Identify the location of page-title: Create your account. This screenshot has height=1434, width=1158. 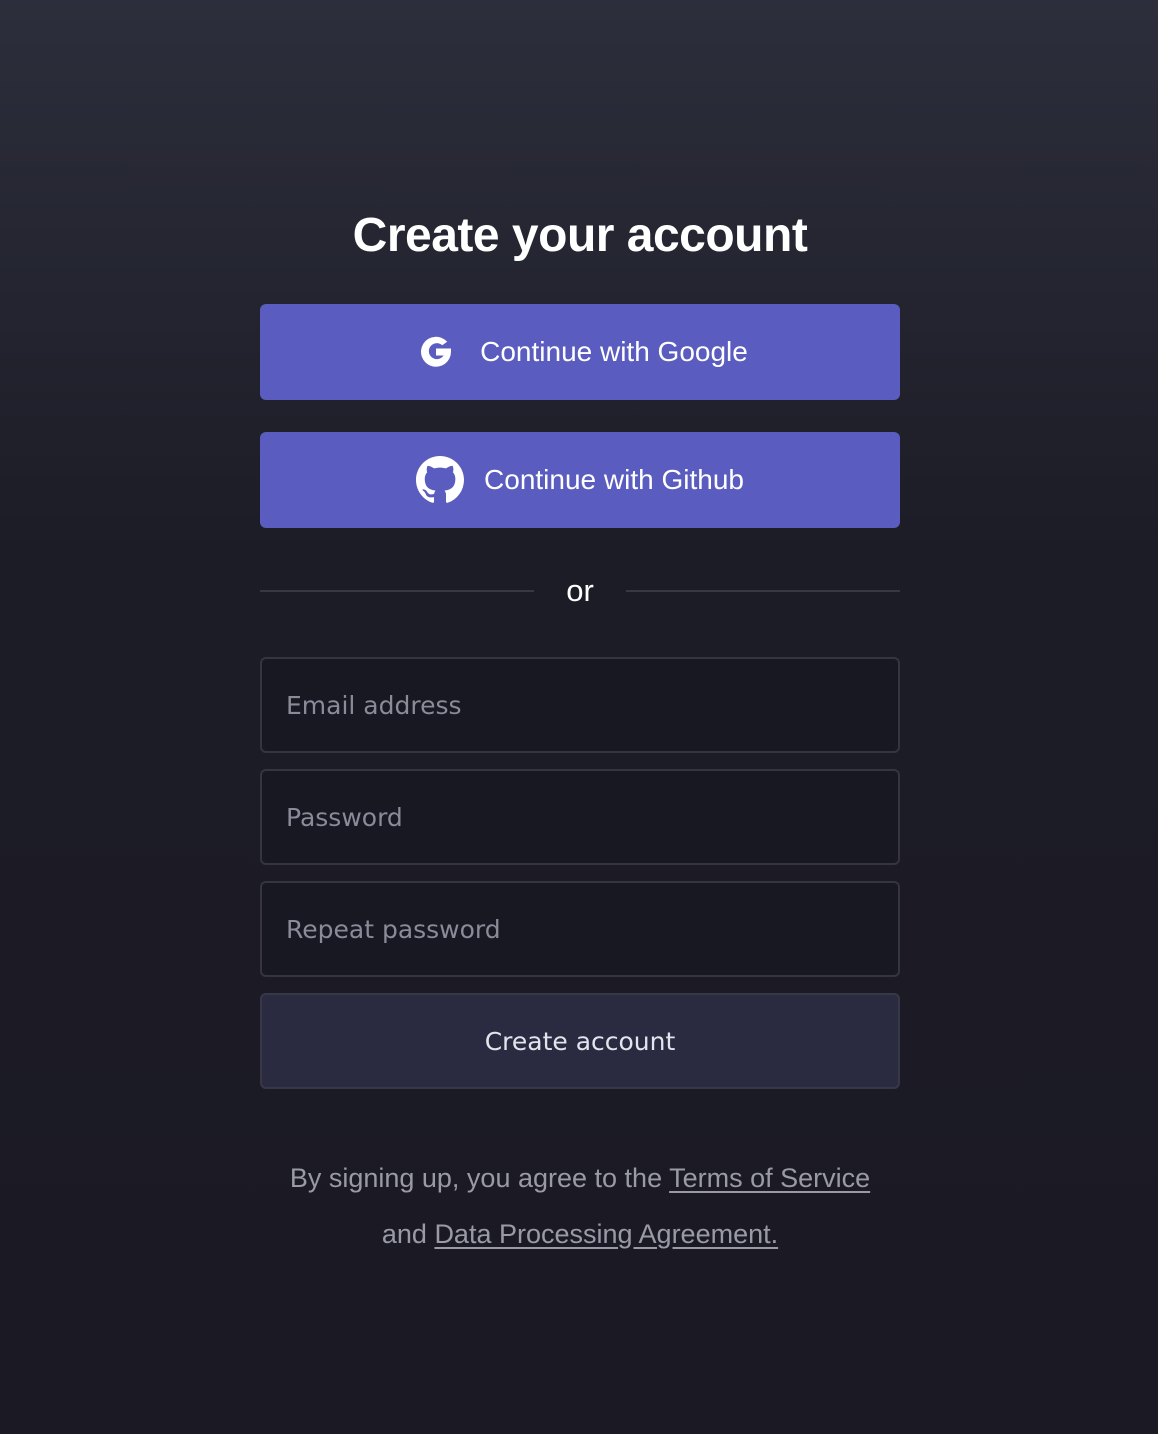
(580, 235).